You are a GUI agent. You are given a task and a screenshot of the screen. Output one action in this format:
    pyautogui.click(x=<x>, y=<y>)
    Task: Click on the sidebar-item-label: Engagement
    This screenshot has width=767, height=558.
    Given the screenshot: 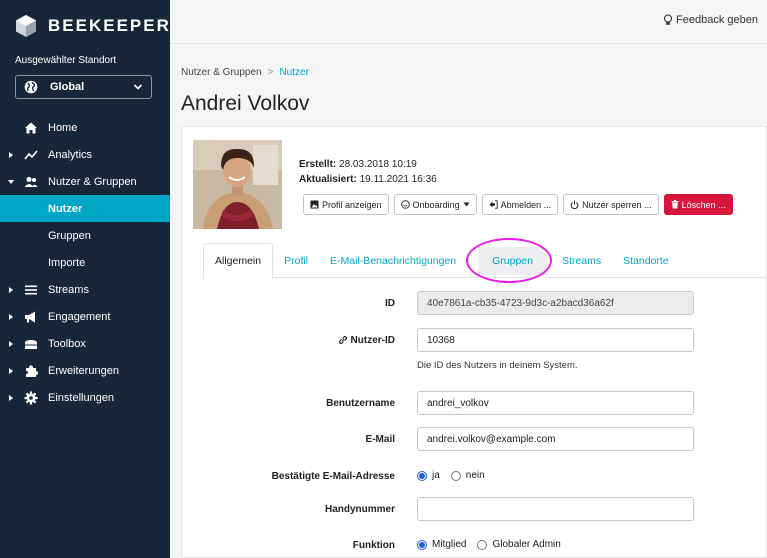 What is the action you would take?
    pyautogui.click(x=79, y=316)
    